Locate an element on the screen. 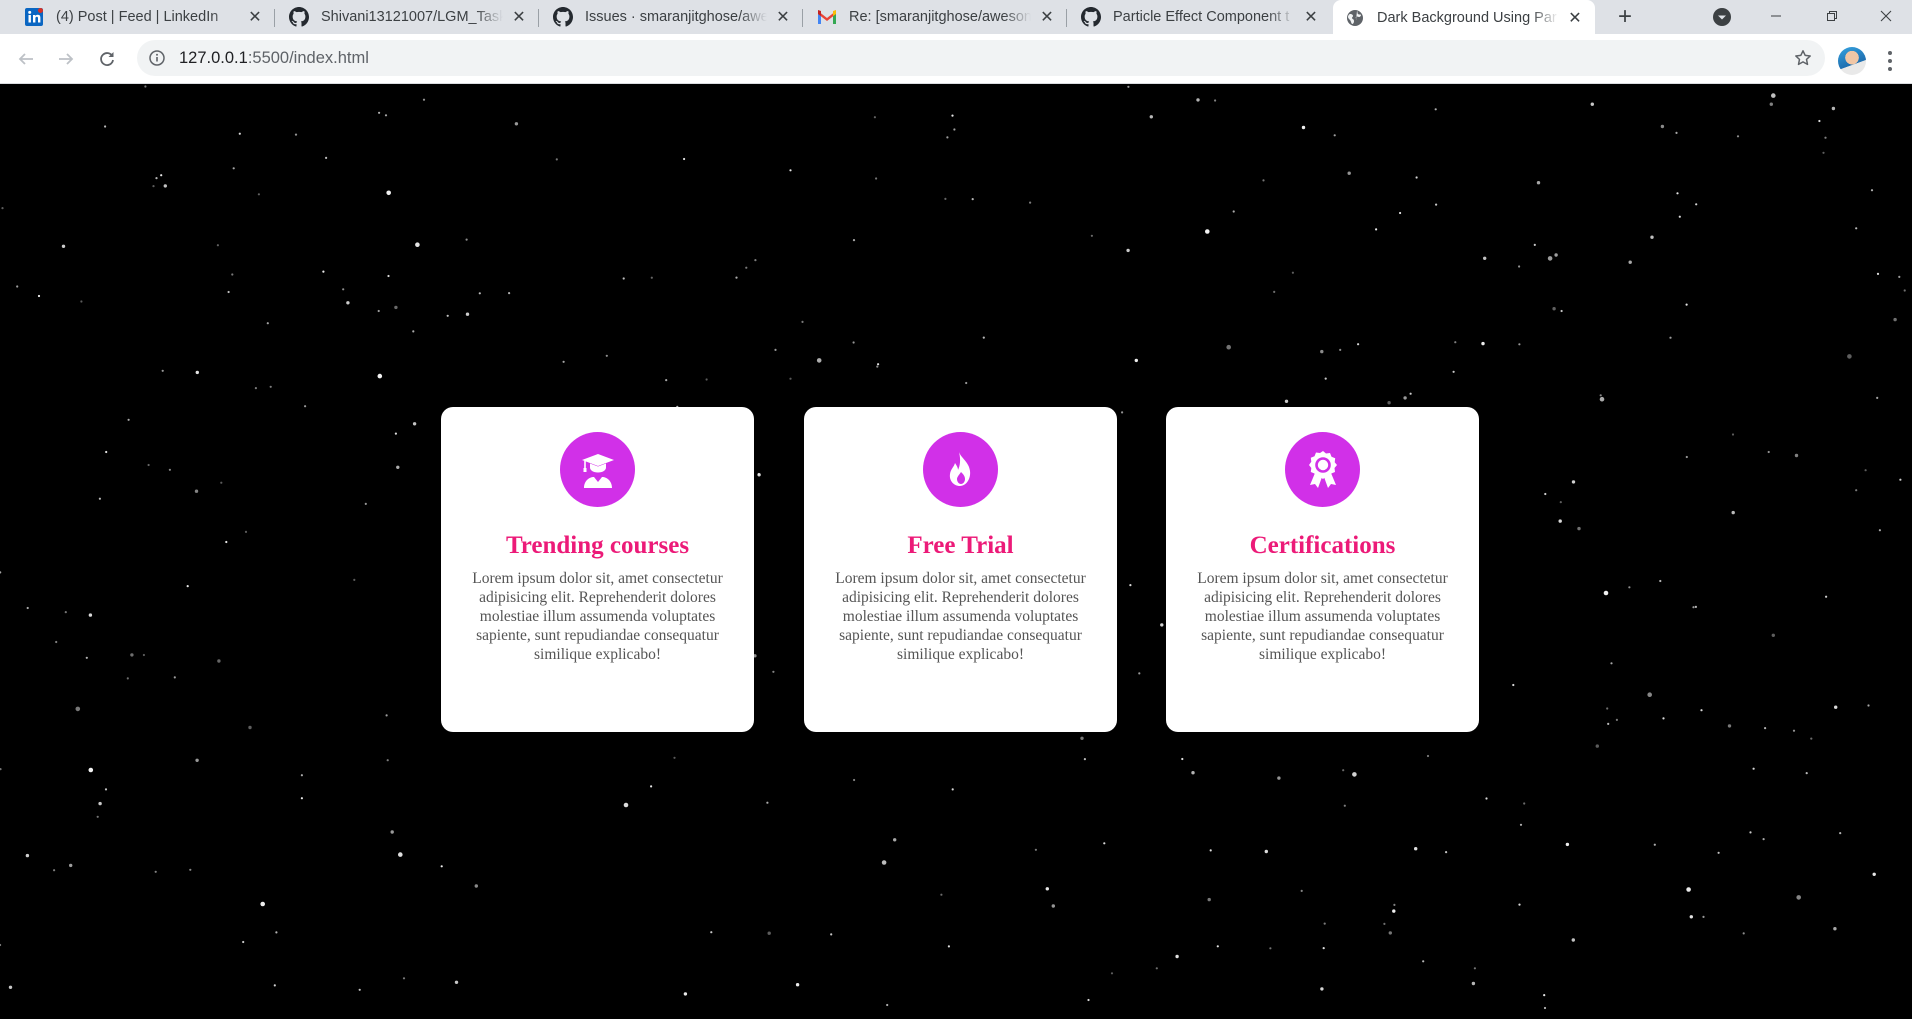 The height and width of the screenshot is (1019, 1912). address-bar: 127.0.0.1:5500/index.html is located at coordinates (981, 58).